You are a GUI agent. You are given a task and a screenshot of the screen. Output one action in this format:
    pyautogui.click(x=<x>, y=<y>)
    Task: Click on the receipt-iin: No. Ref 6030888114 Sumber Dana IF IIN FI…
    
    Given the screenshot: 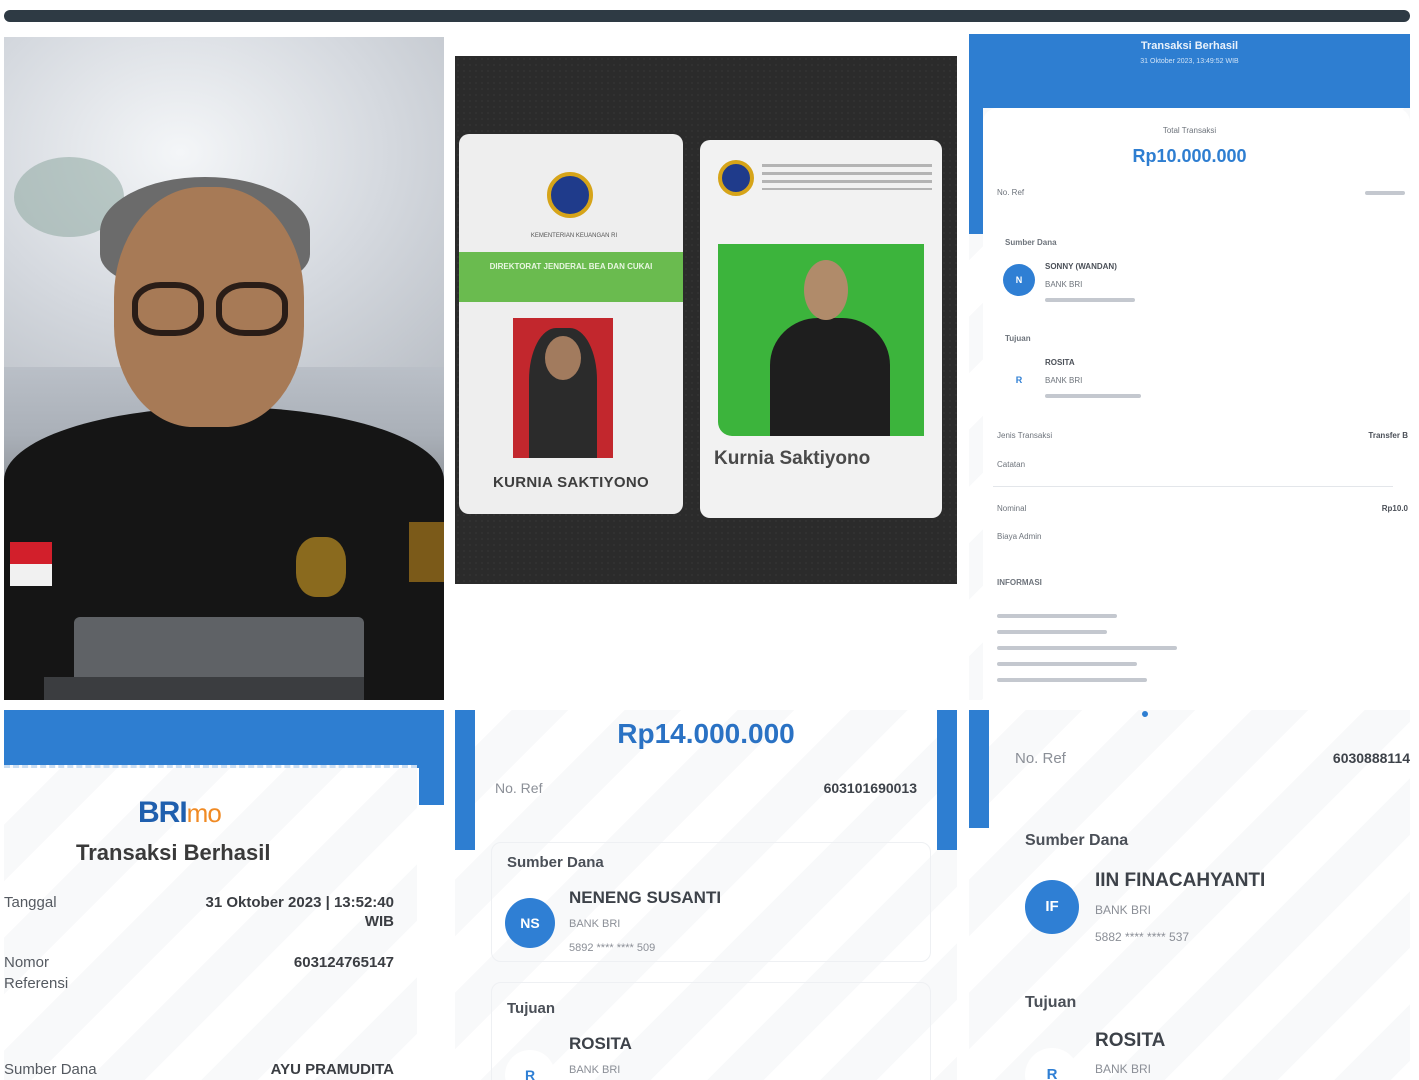 What is the action you would take?
    pyautogui.click(x=1189, y=895)
    